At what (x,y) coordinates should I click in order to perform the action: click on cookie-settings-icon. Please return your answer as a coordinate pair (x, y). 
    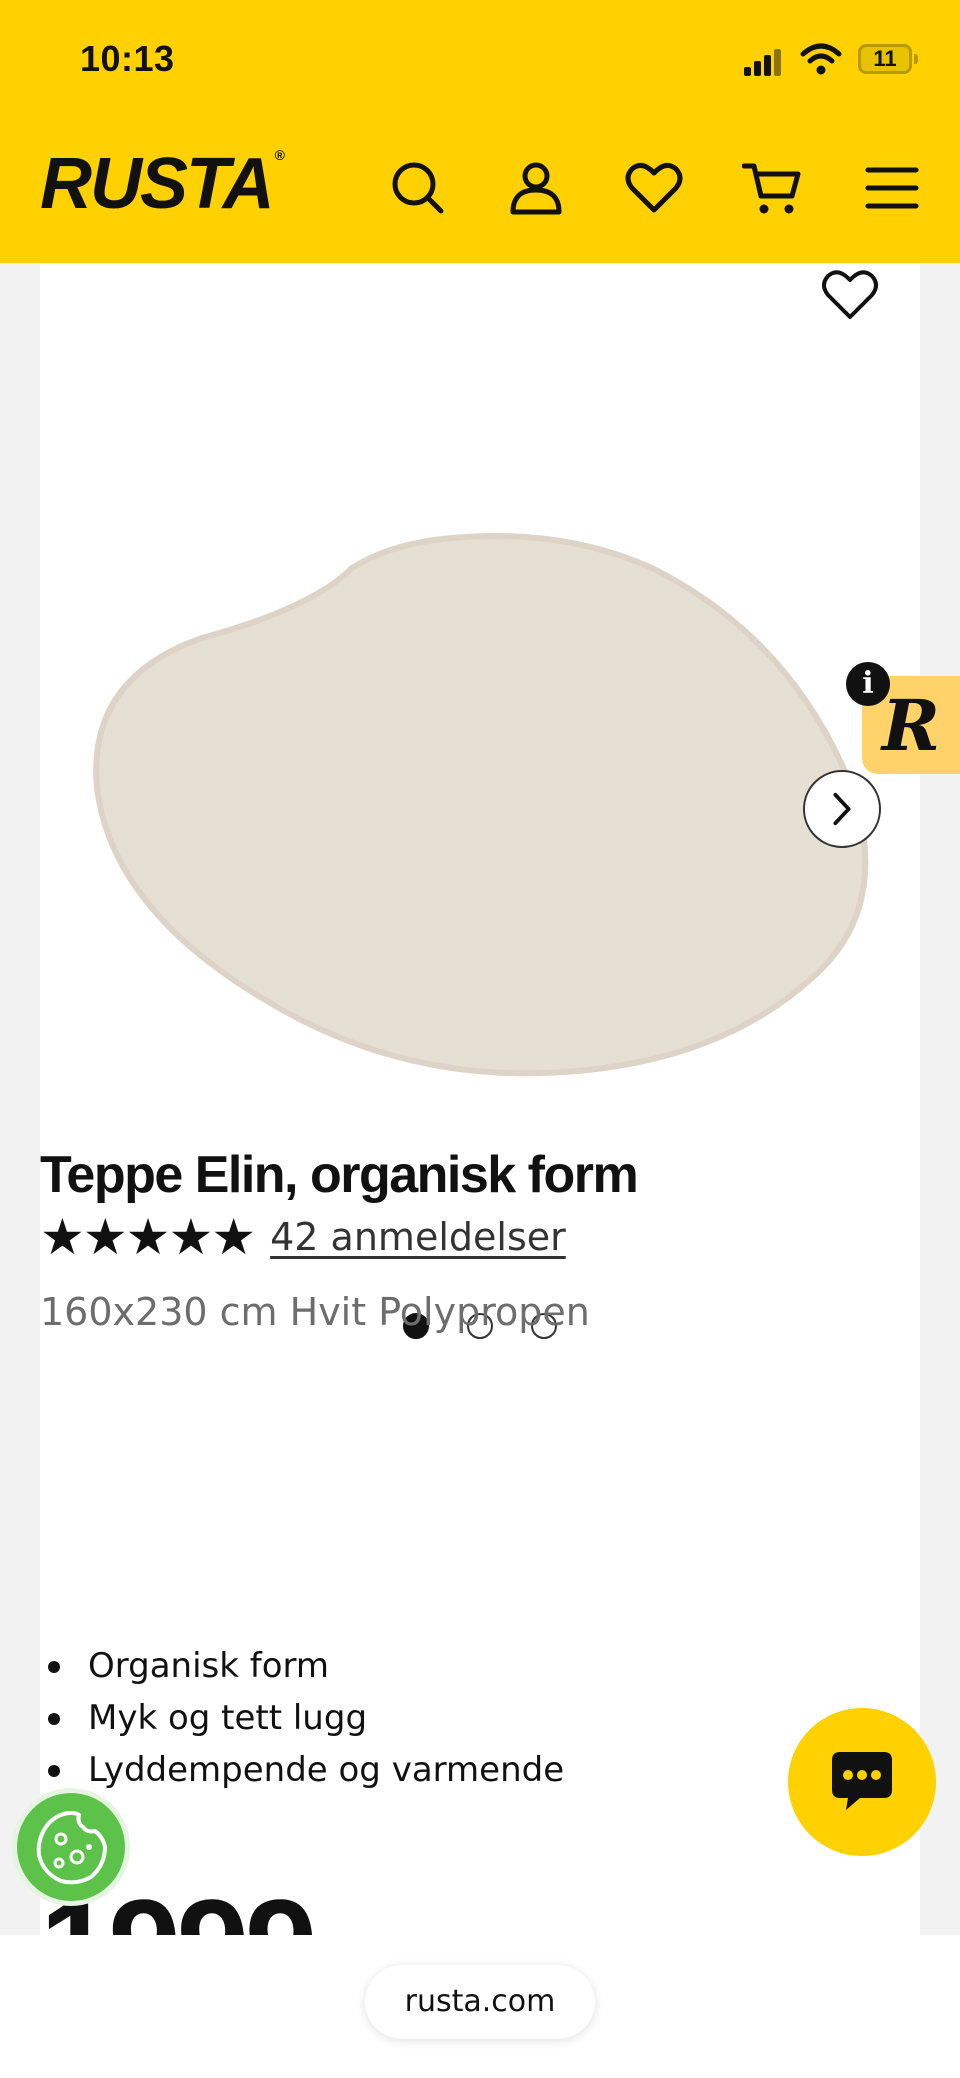
    Looking at the image, I should click on (71, 1847).